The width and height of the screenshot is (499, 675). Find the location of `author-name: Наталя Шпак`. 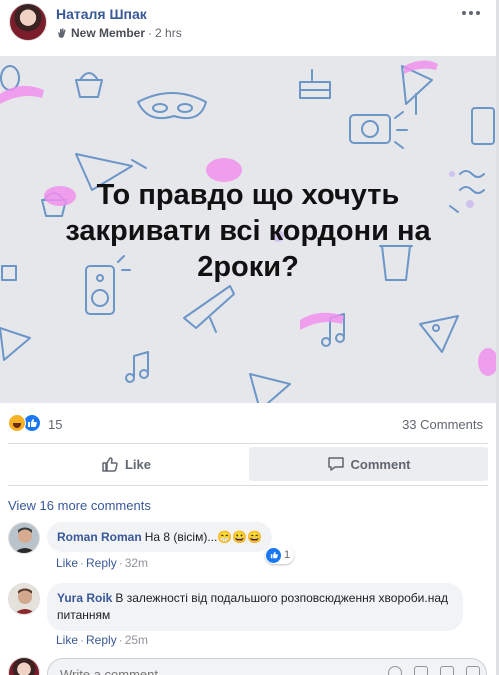

author-name: Наталя Шпак is located at coordinates (101, 14).